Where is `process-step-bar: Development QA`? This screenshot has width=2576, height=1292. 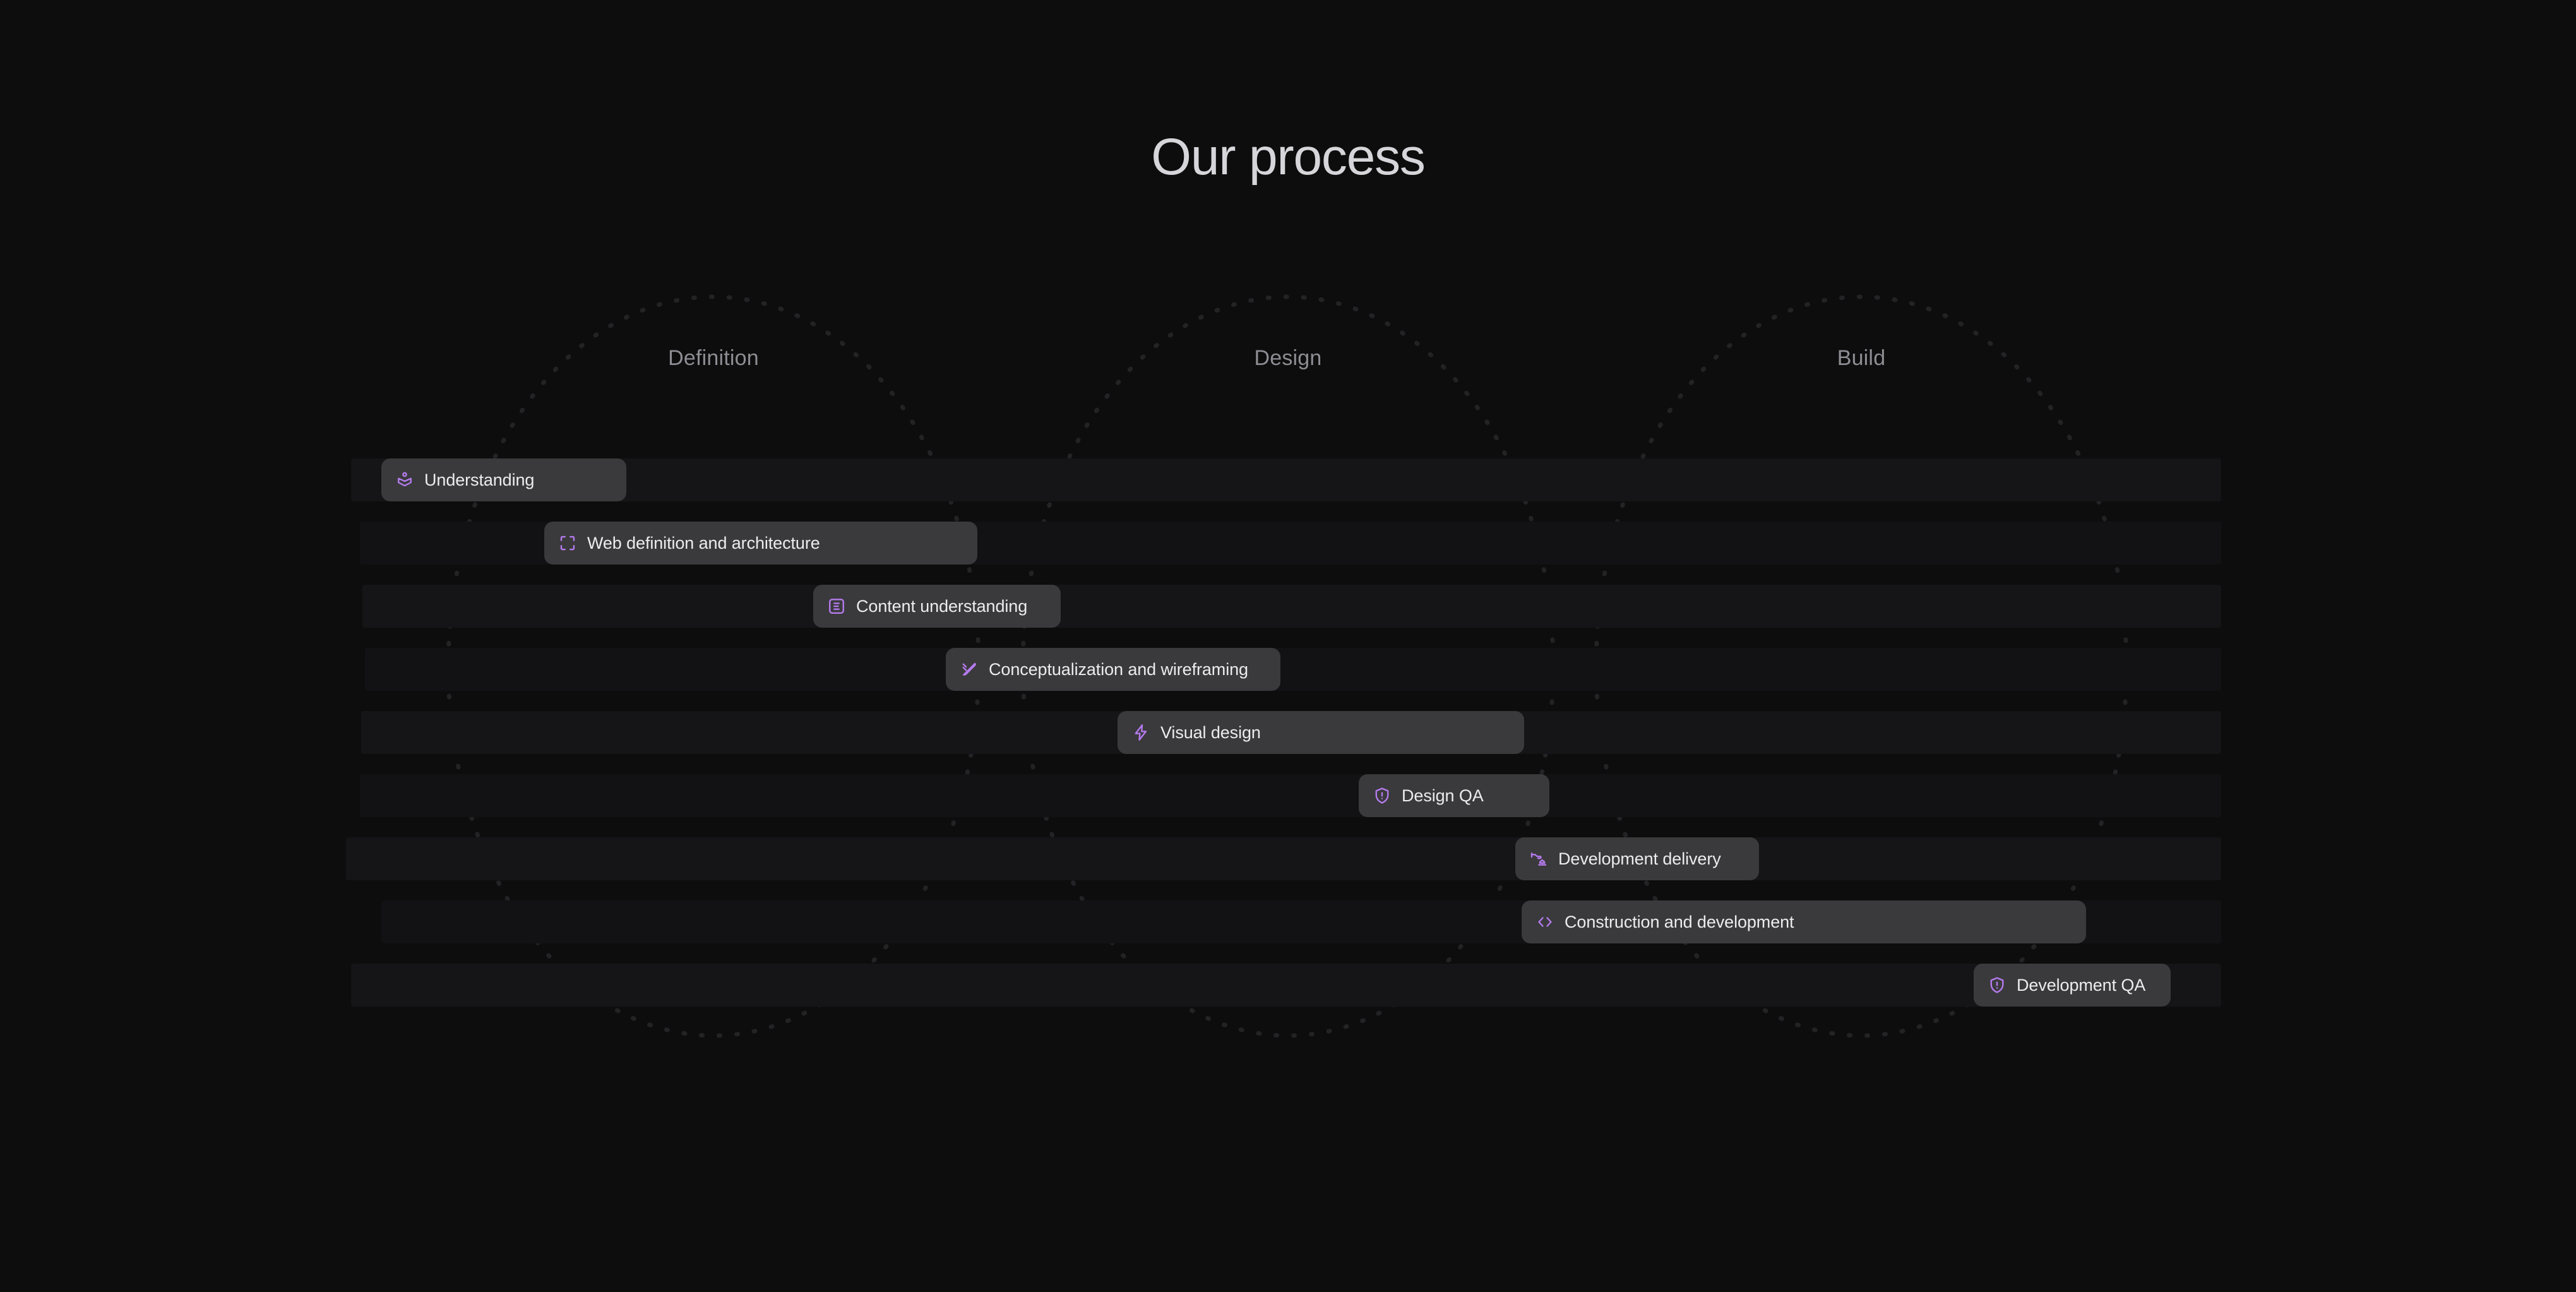 process-step-bar: Development QA is located at coordinates (2072, 985).